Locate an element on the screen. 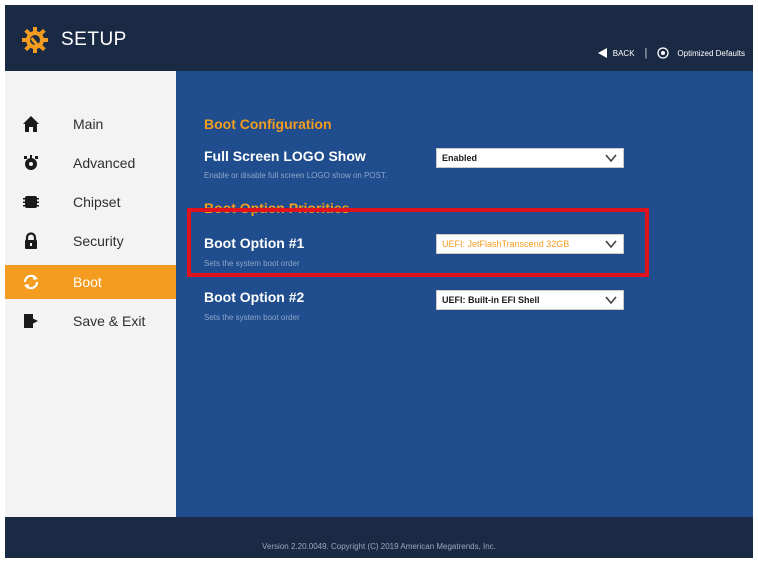  boot-option-1-label: Boot Option #1 is located at coordinates (254, 243).